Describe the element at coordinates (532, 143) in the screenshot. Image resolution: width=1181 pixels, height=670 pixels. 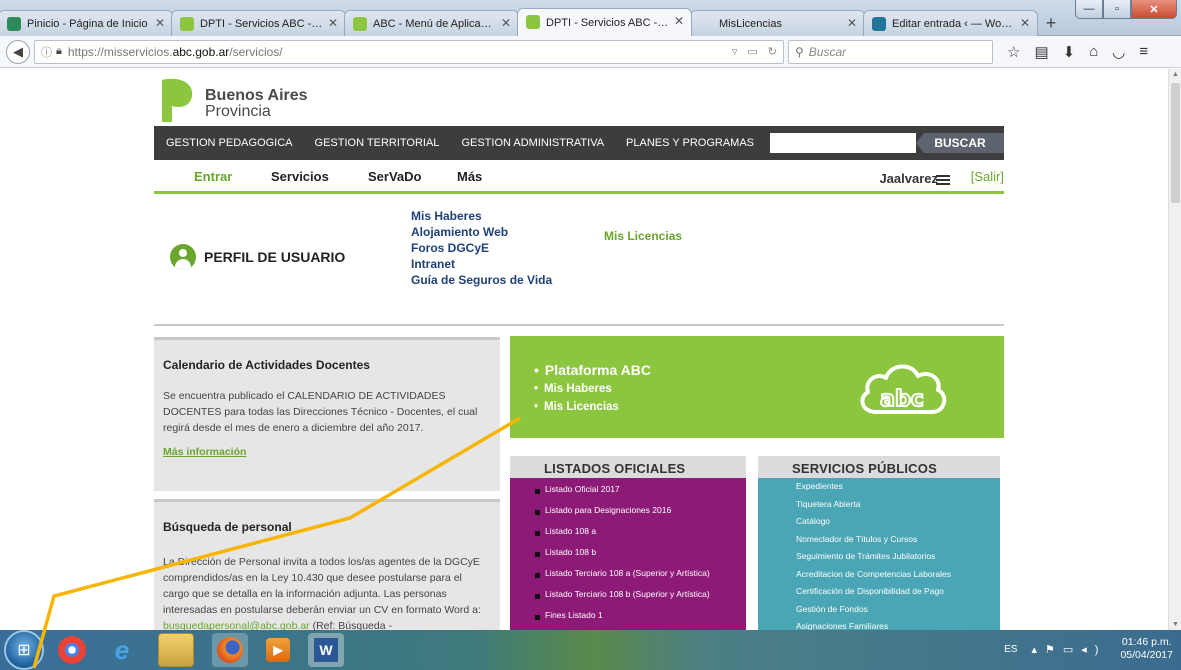
I see `nav-gestion-administrativa: GESTION ADMINISTRATIVA` at that location.